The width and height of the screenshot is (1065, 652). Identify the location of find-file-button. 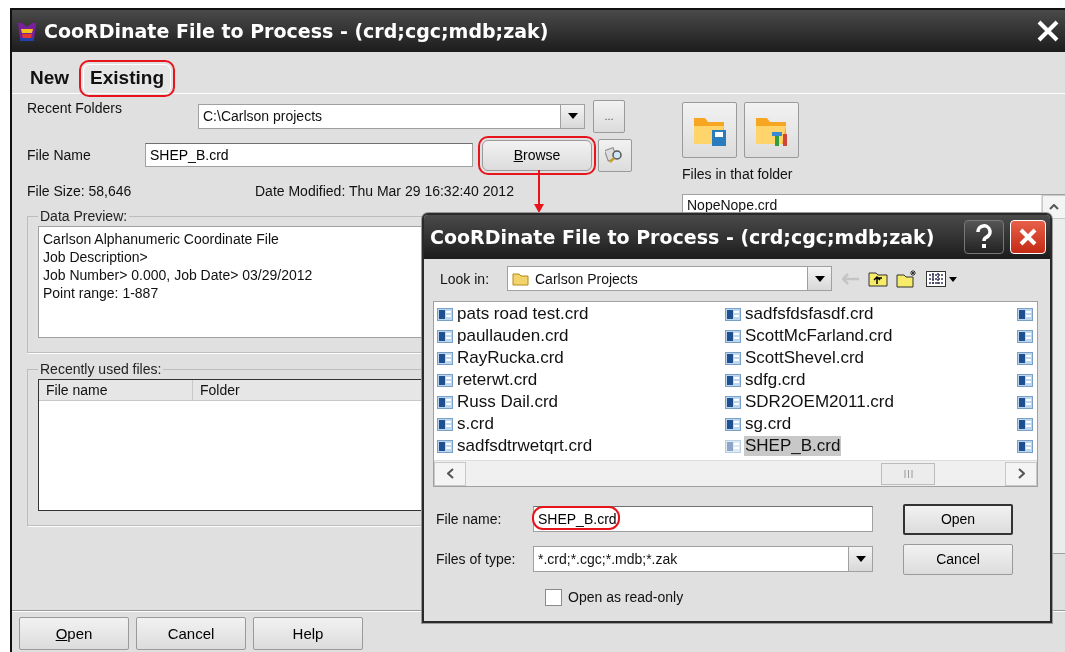
(615, 155).